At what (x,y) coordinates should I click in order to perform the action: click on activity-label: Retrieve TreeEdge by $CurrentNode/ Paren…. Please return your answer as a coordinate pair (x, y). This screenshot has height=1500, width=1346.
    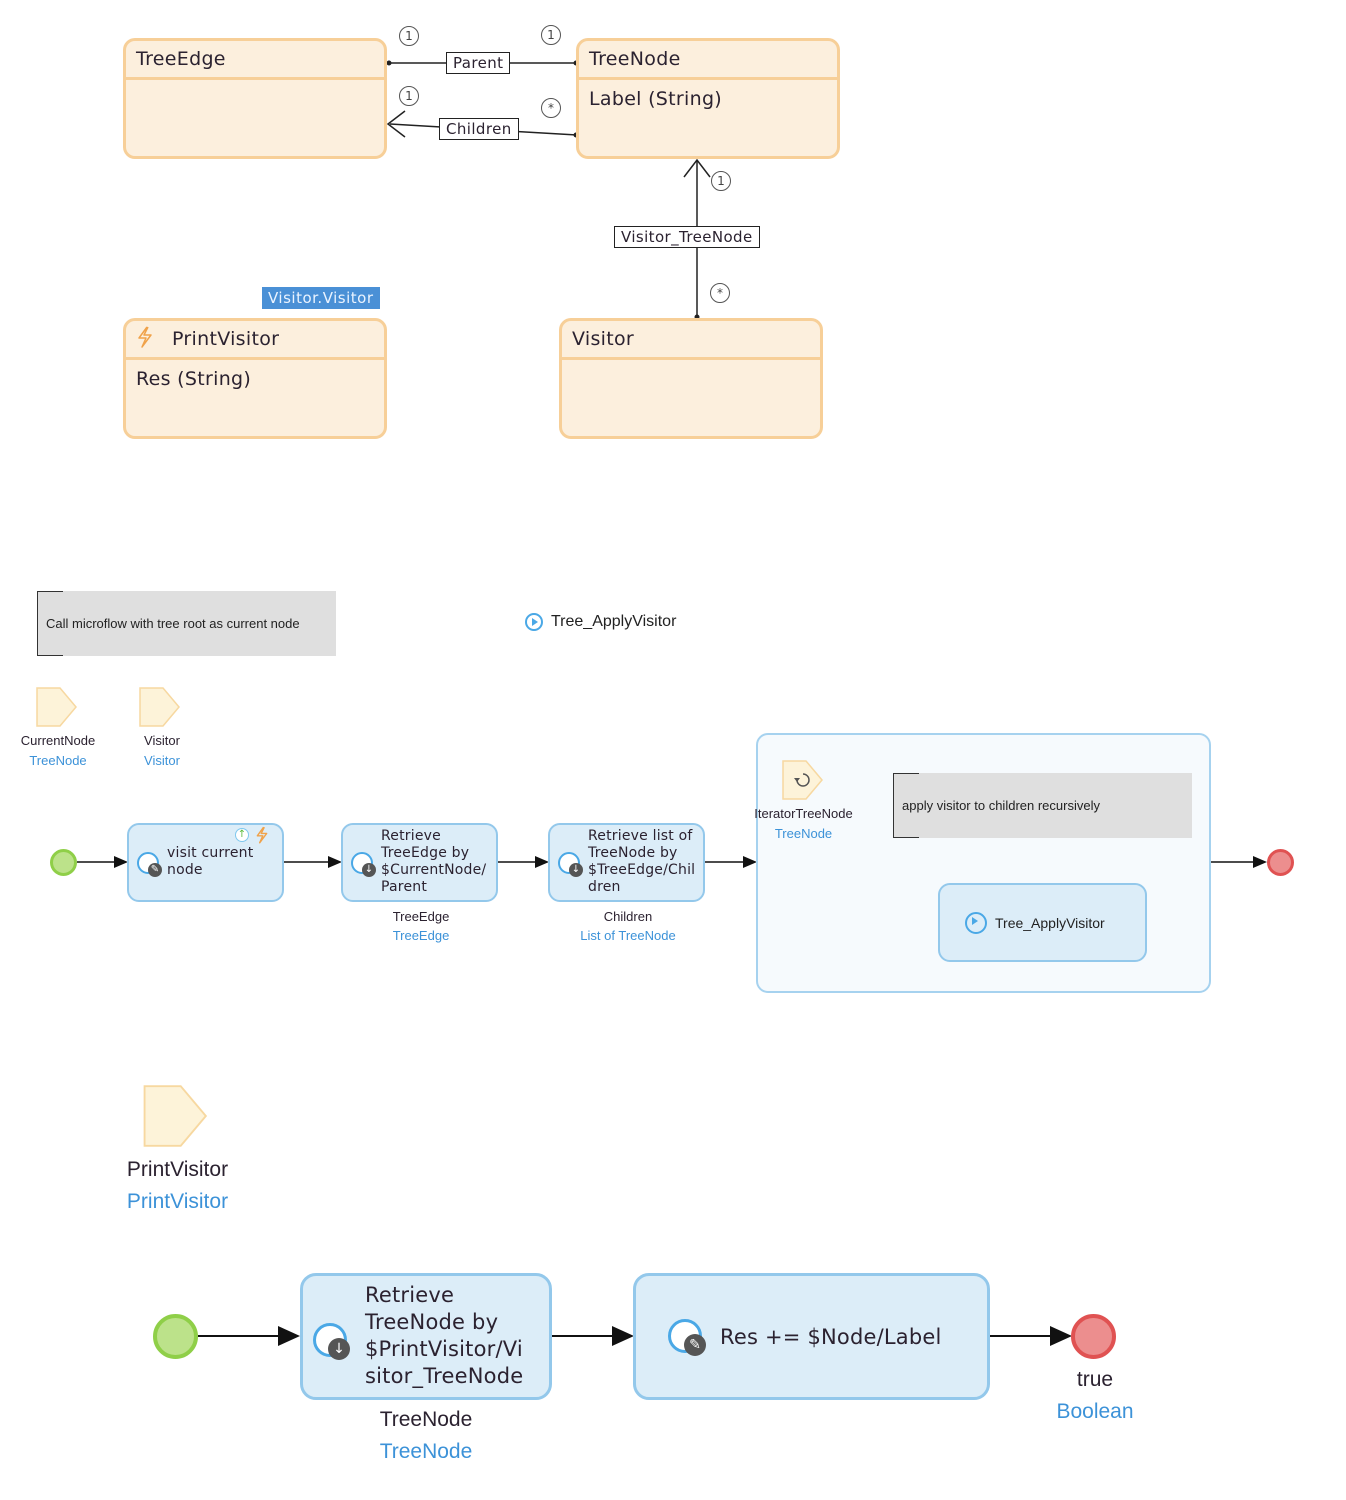
    Looking at the image, I should click on (433, 862).